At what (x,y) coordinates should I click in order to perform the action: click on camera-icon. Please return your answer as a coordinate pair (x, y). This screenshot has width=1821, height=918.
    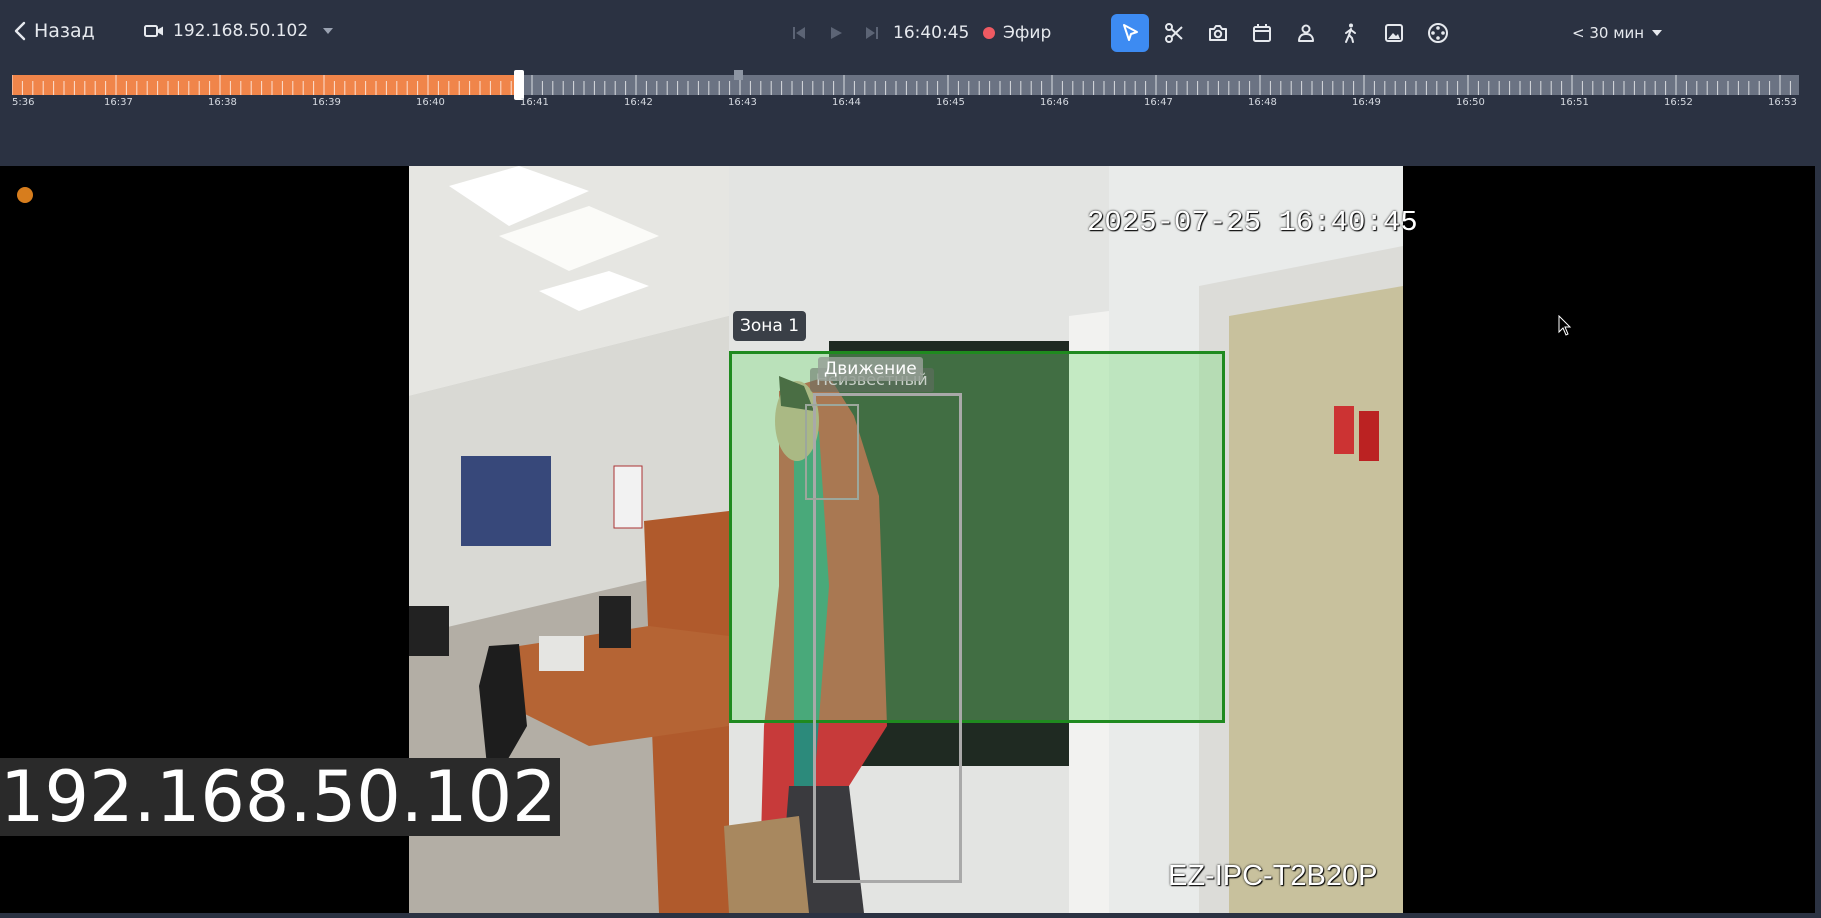
    Looking at the image, I should click on (1218, 33).